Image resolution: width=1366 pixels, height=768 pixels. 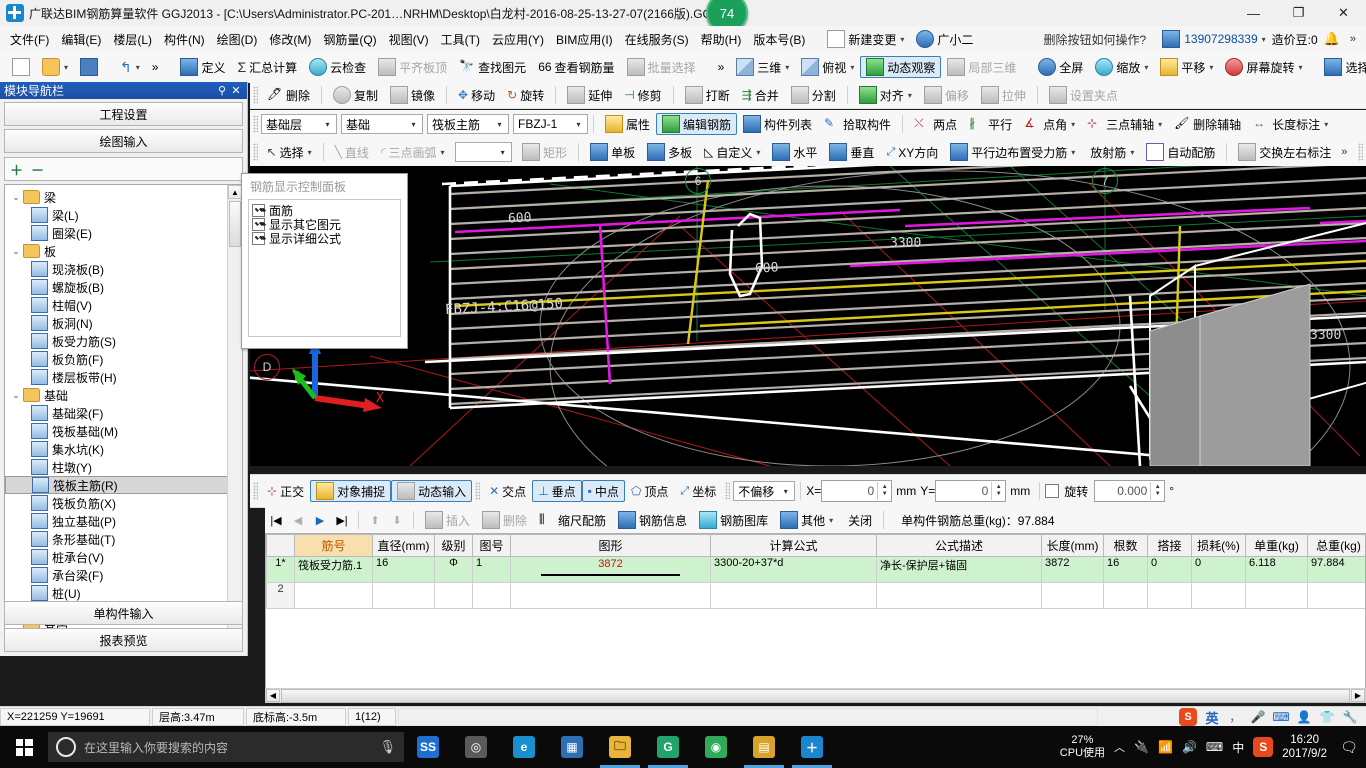 I want to click on scroll-left-icon: ◀, so click(x=273, y=695).